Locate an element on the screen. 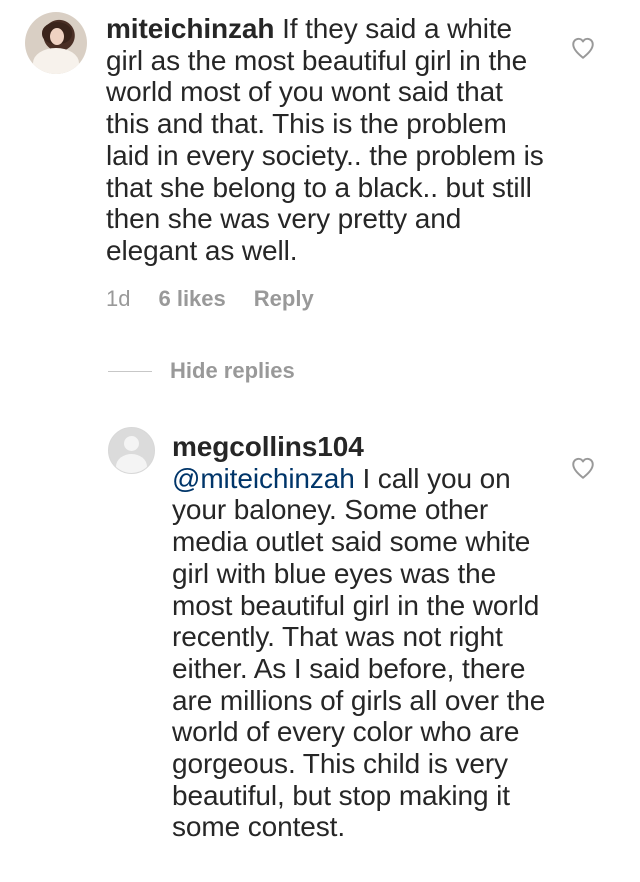  comment-meta: 1d 6 likes Reply is located at coordinates (210, 301).